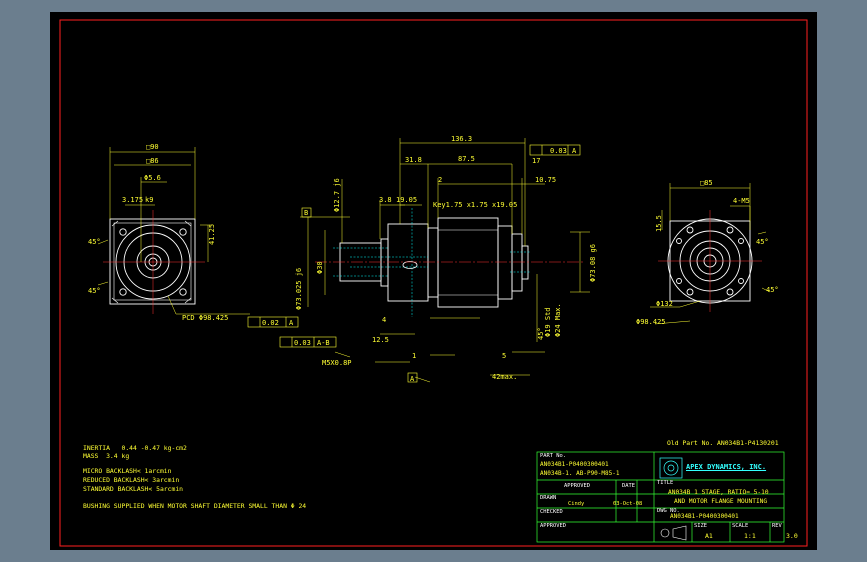 Image resolution: width=867 pixels, height=562 pixels. I want to click on dim-key: Key1.75 x1.75 x19.05, so click(475, 205).